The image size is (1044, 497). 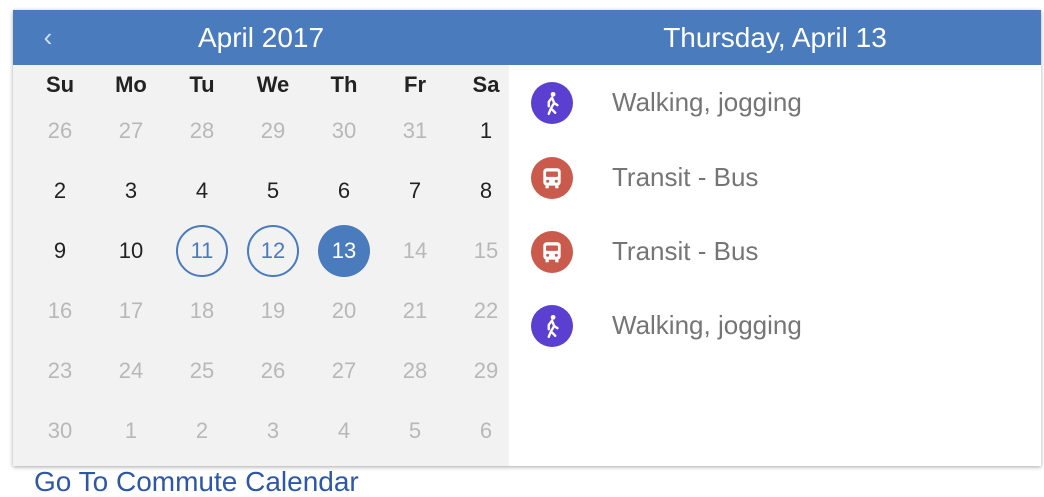 I want to click on commute-day-marker: 11, so click(x=202, y=251).